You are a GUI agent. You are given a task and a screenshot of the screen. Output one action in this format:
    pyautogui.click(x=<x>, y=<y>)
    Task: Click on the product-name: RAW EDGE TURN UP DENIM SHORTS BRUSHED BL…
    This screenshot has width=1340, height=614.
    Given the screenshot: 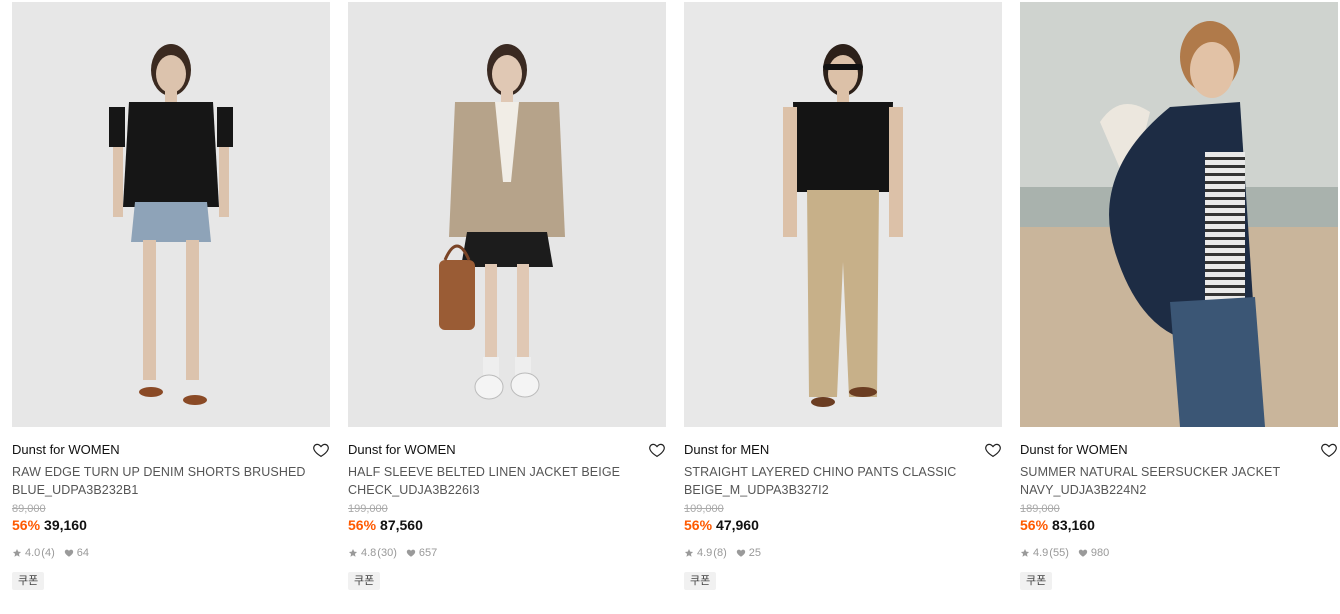 What is the action you would take?
    pyautogui.click(x=171, y=481)
    